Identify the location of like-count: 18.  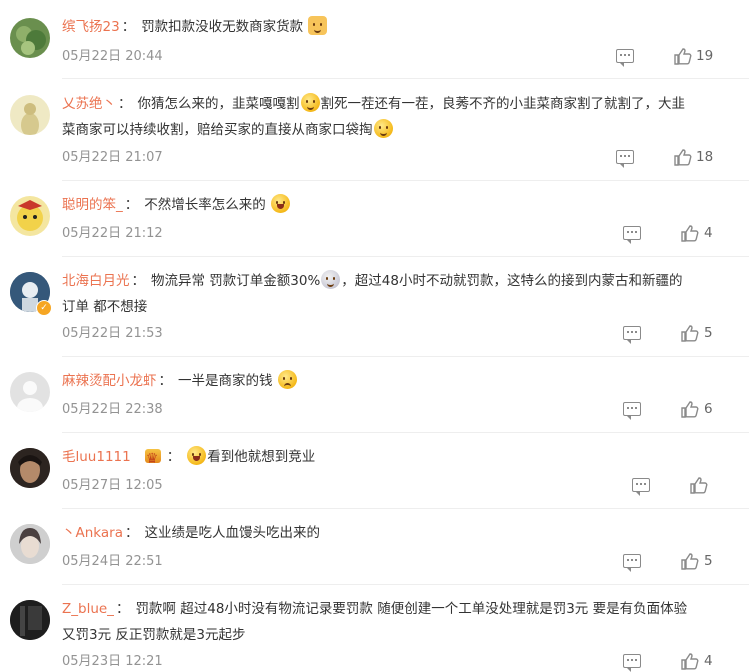
(705, 157).